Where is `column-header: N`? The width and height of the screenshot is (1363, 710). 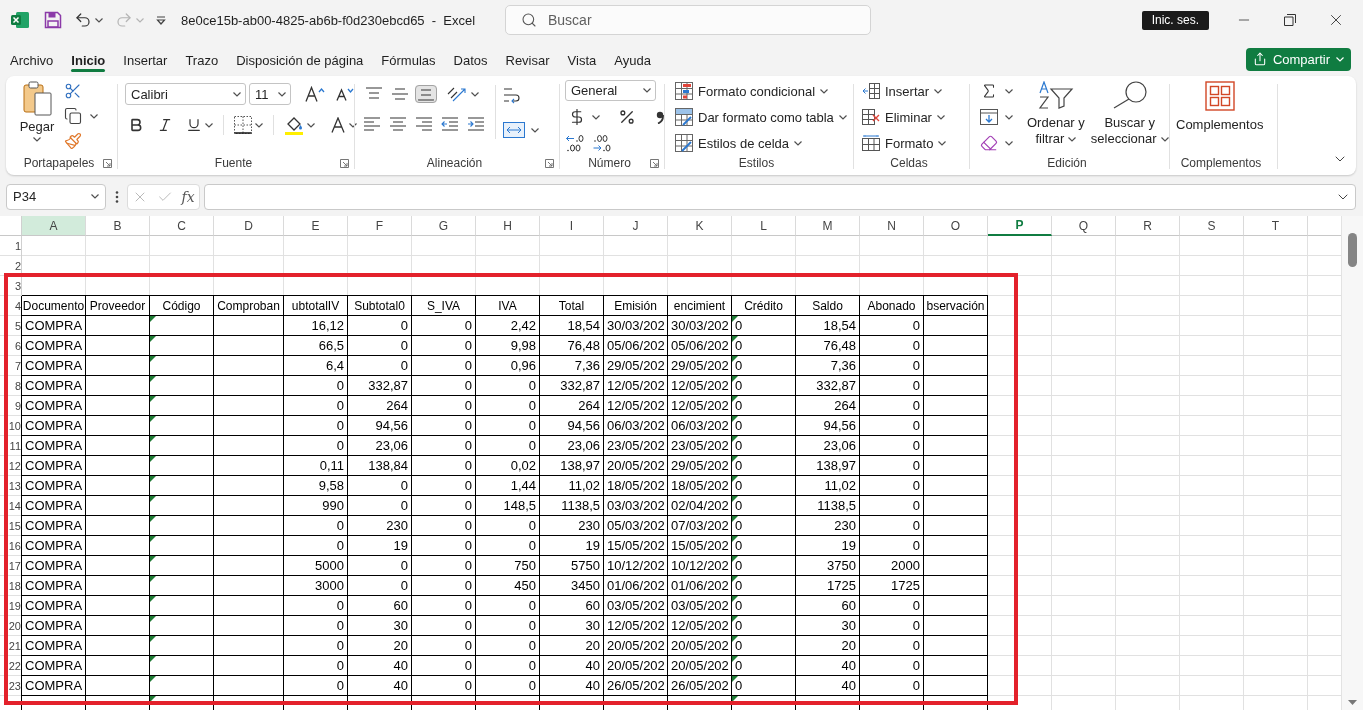 column-header: N is located at coordinates (892, 226).